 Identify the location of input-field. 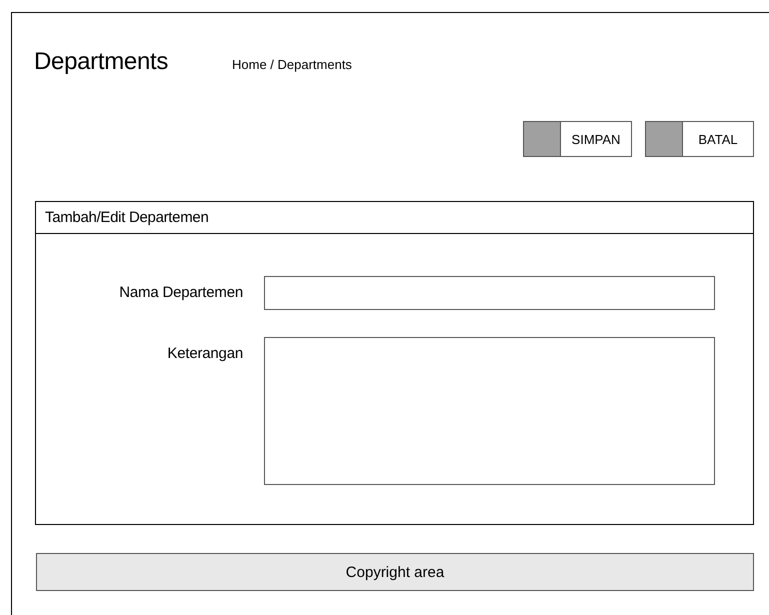
(489, 293).